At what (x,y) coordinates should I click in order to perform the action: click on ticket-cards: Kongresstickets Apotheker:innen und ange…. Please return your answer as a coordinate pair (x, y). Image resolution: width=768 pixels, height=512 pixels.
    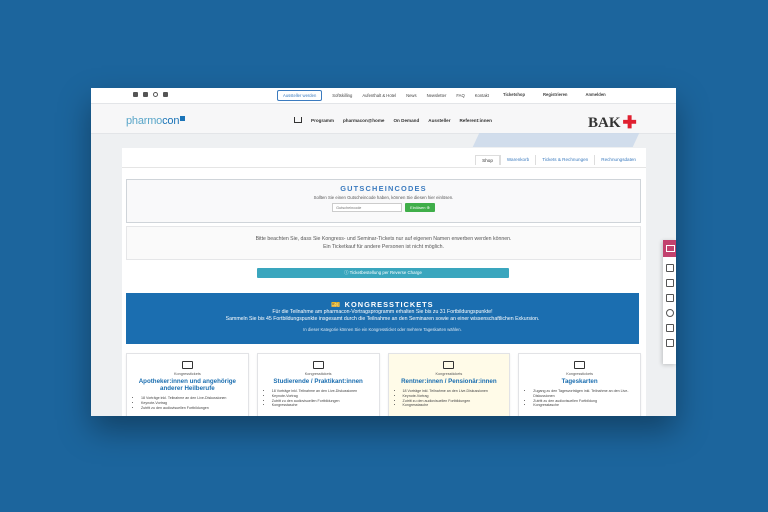
    Looking at the image, I should click on (383, 384).